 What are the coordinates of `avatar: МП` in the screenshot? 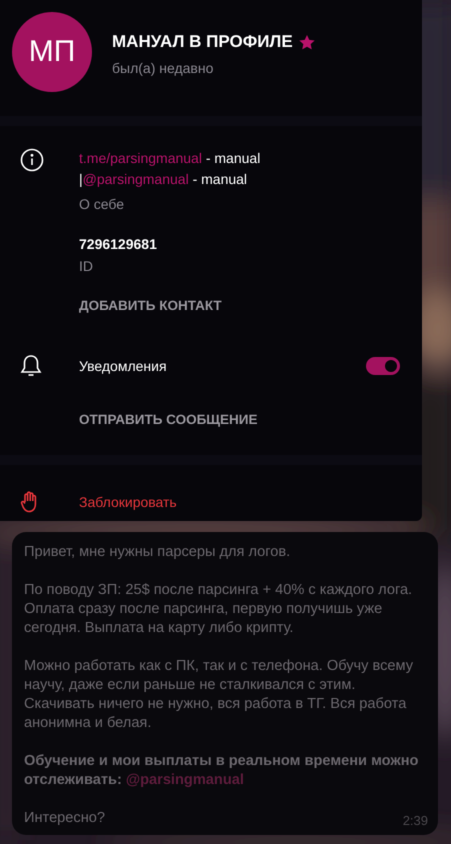 It's located at (52, 52).